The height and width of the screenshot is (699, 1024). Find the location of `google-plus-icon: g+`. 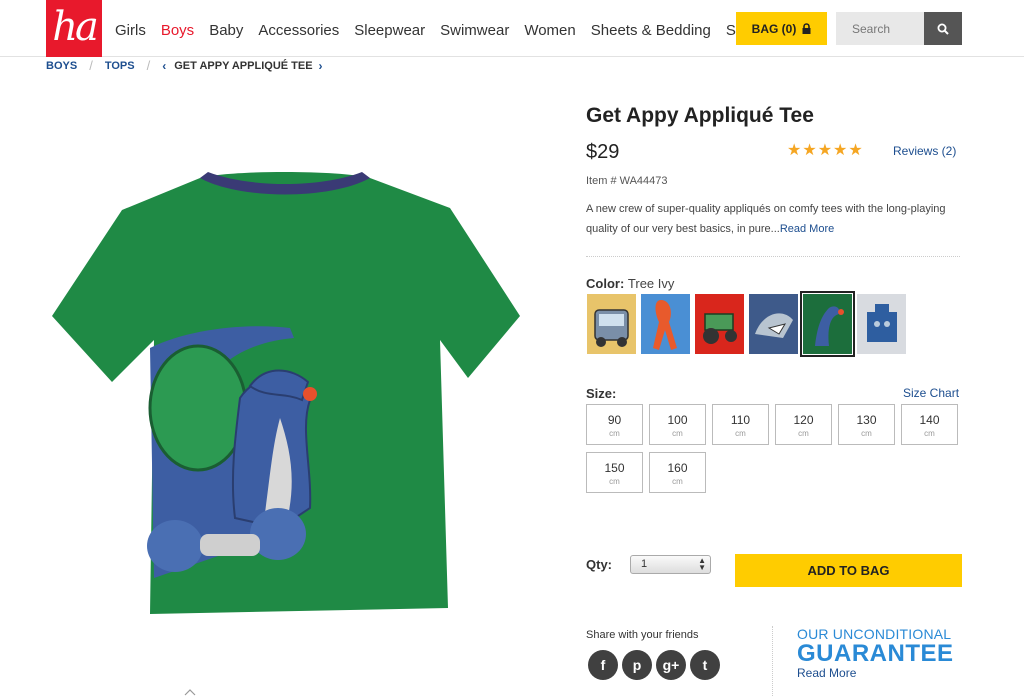

google-plus-icon: g+ is located at coordinates (671, 665).